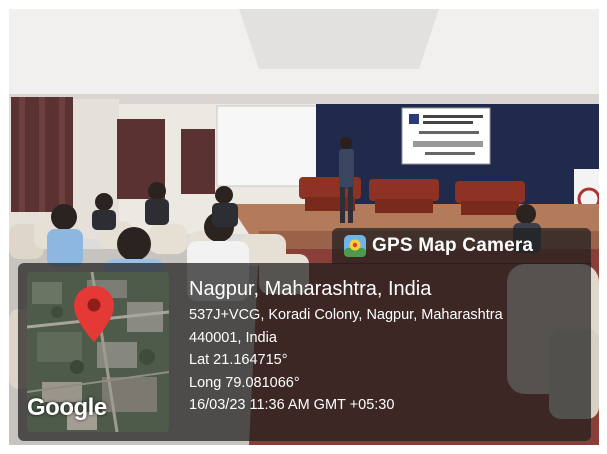 This screenshot has height=454, width=607. What do you see at coordinates (238, 360) in the screenshot?
I see `latitude: Lat 21.164715°` at bounding box center [238, 360].